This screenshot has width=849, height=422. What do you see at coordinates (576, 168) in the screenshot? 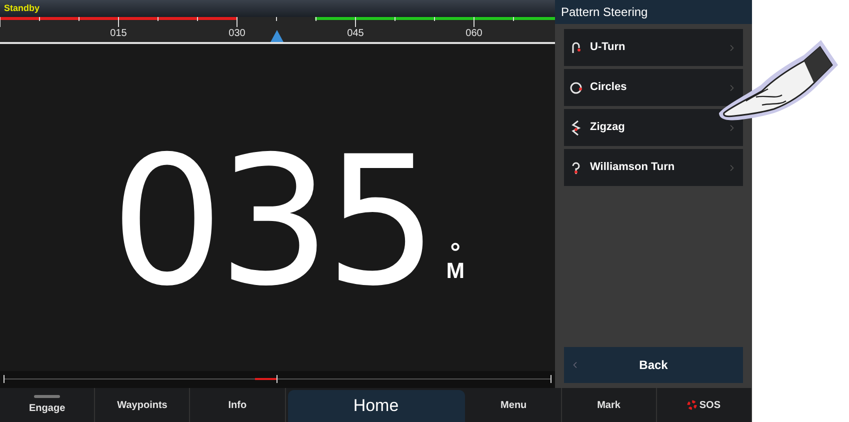
I see `williamson-turn-icon` at bounding box center [576, 168].